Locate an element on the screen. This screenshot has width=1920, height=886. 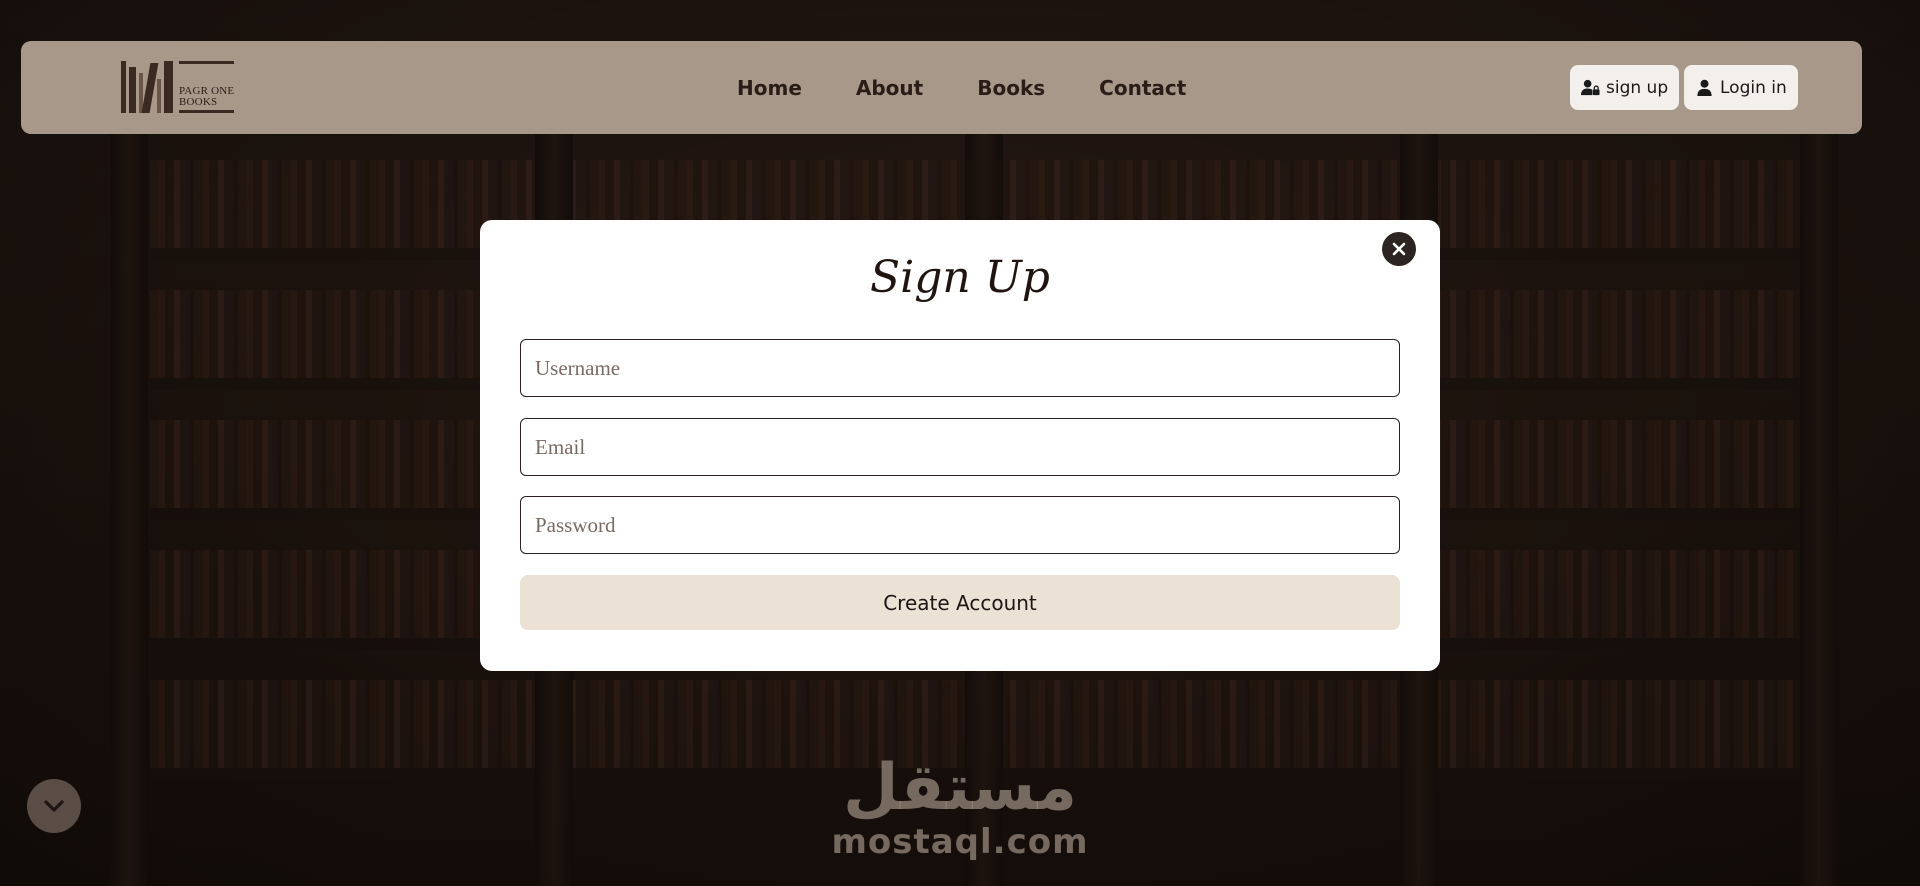
nav-about: About is located at coordinates (889, 88).